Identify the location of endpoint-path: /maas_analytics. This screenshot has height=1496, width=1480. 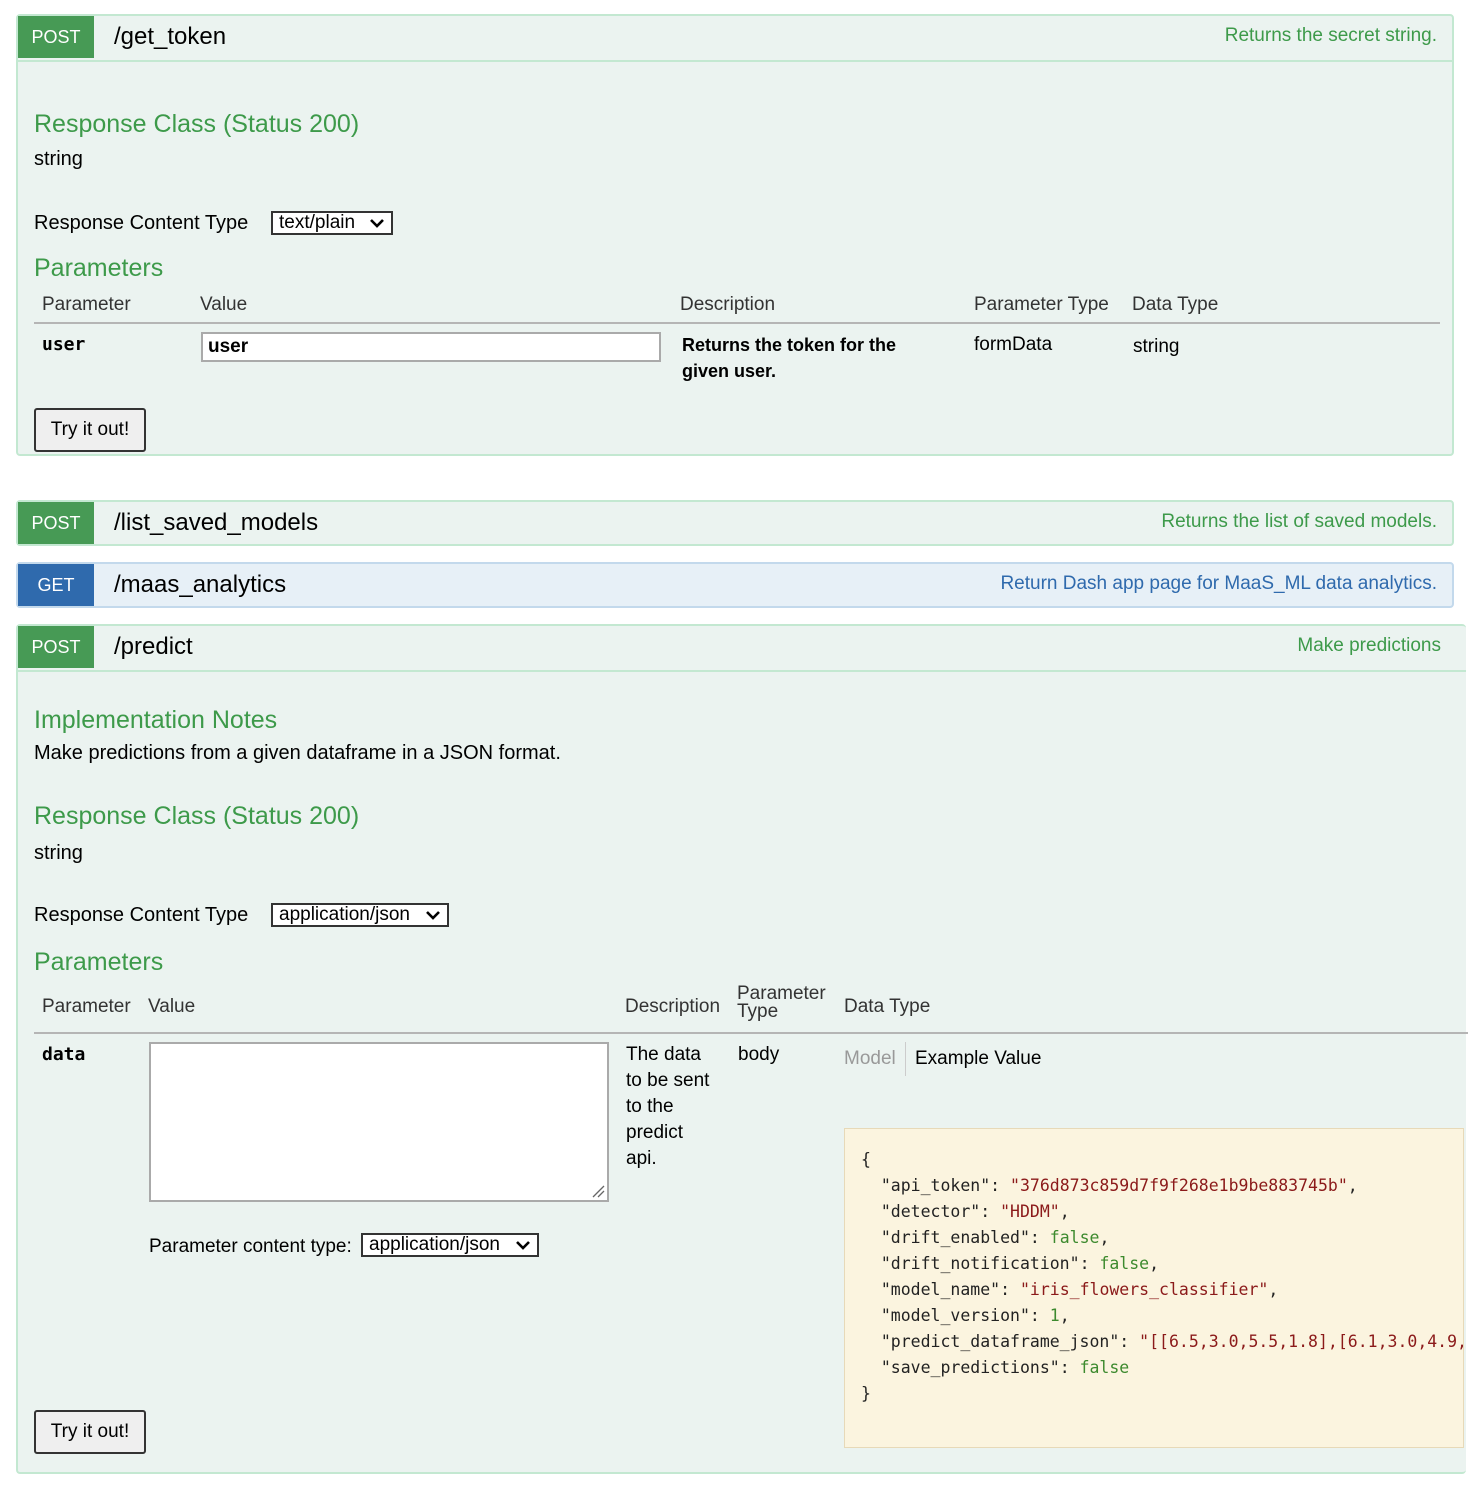
(200, 585).